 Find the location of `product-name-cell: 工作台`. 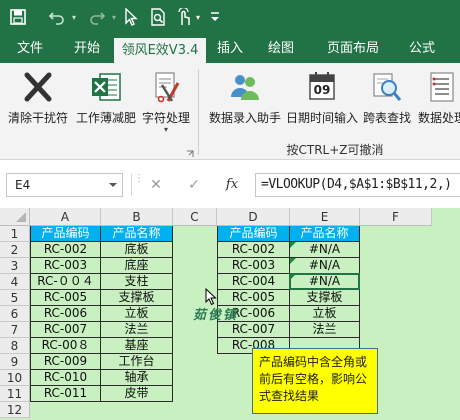

product-name-cell: 工作台 is located at coordinates (137, 362).